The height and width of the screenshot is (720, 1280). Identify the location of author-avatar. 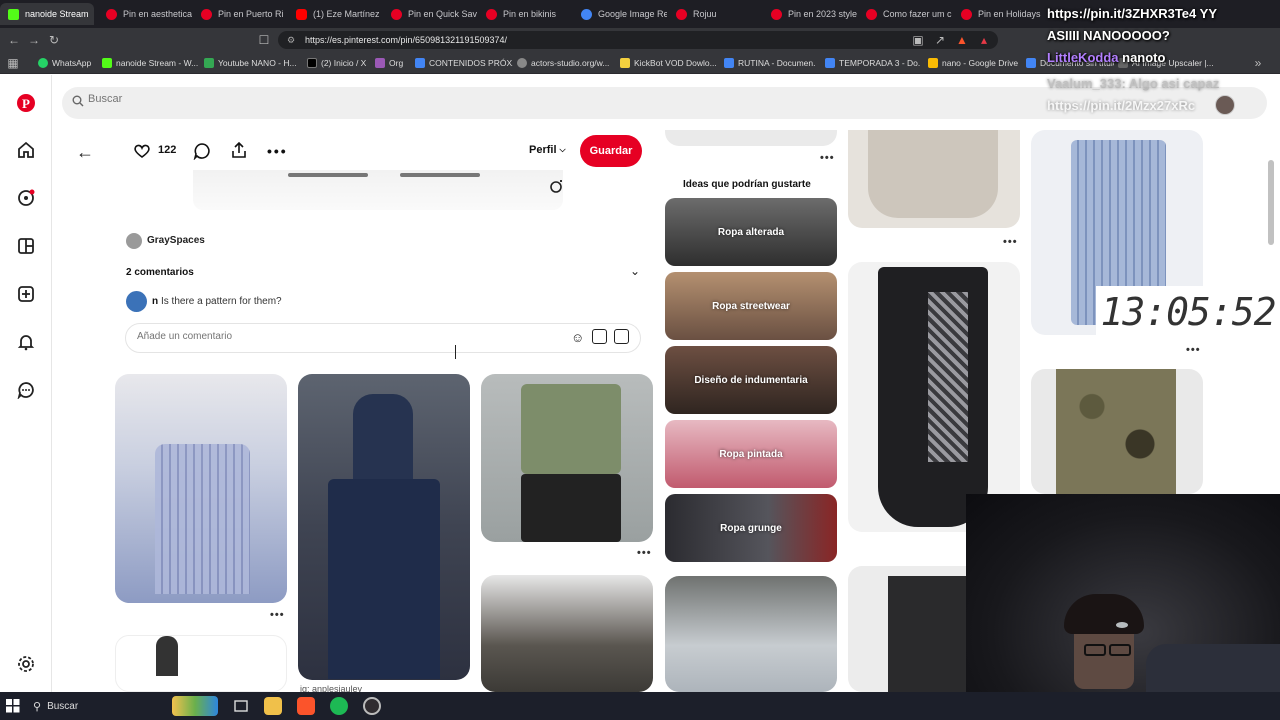
(134, 241).